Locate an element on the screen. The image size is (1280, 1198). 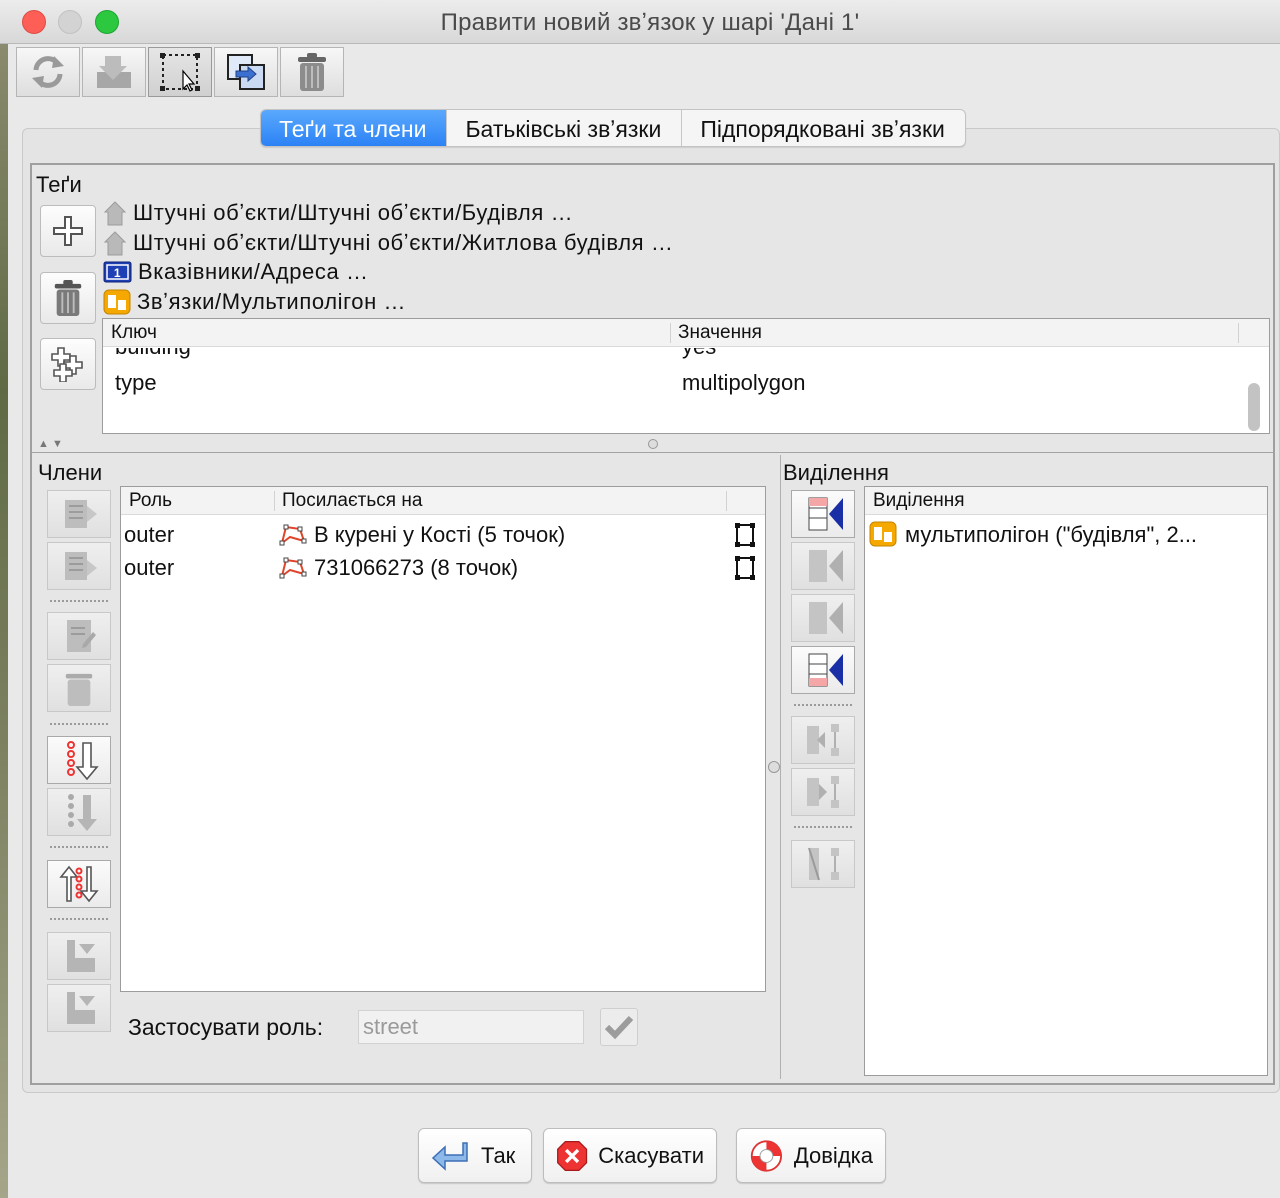
add-selected-before-button is located at coordinates (823, 566).